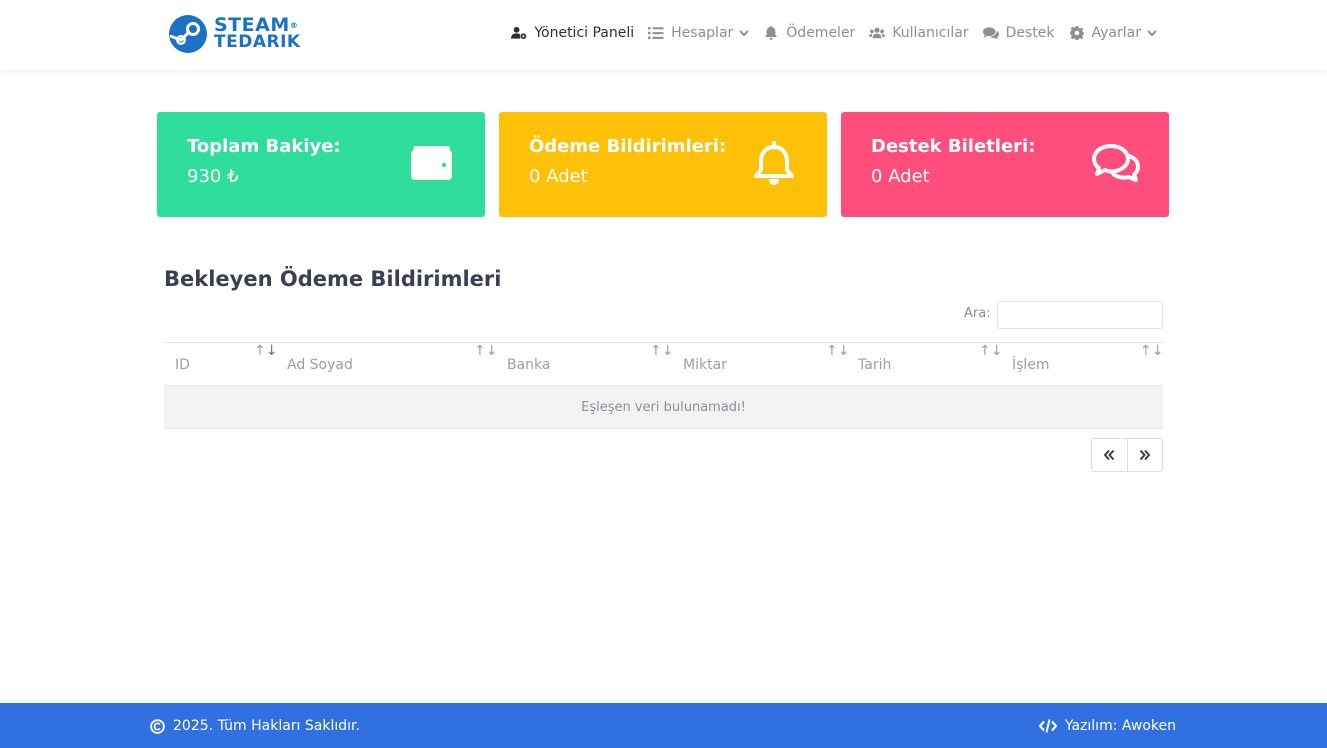 Image resolution: width=1327 pixels, height=748 pixels. I want to click on nav-payments: Ödemeler, so click(809, 33).